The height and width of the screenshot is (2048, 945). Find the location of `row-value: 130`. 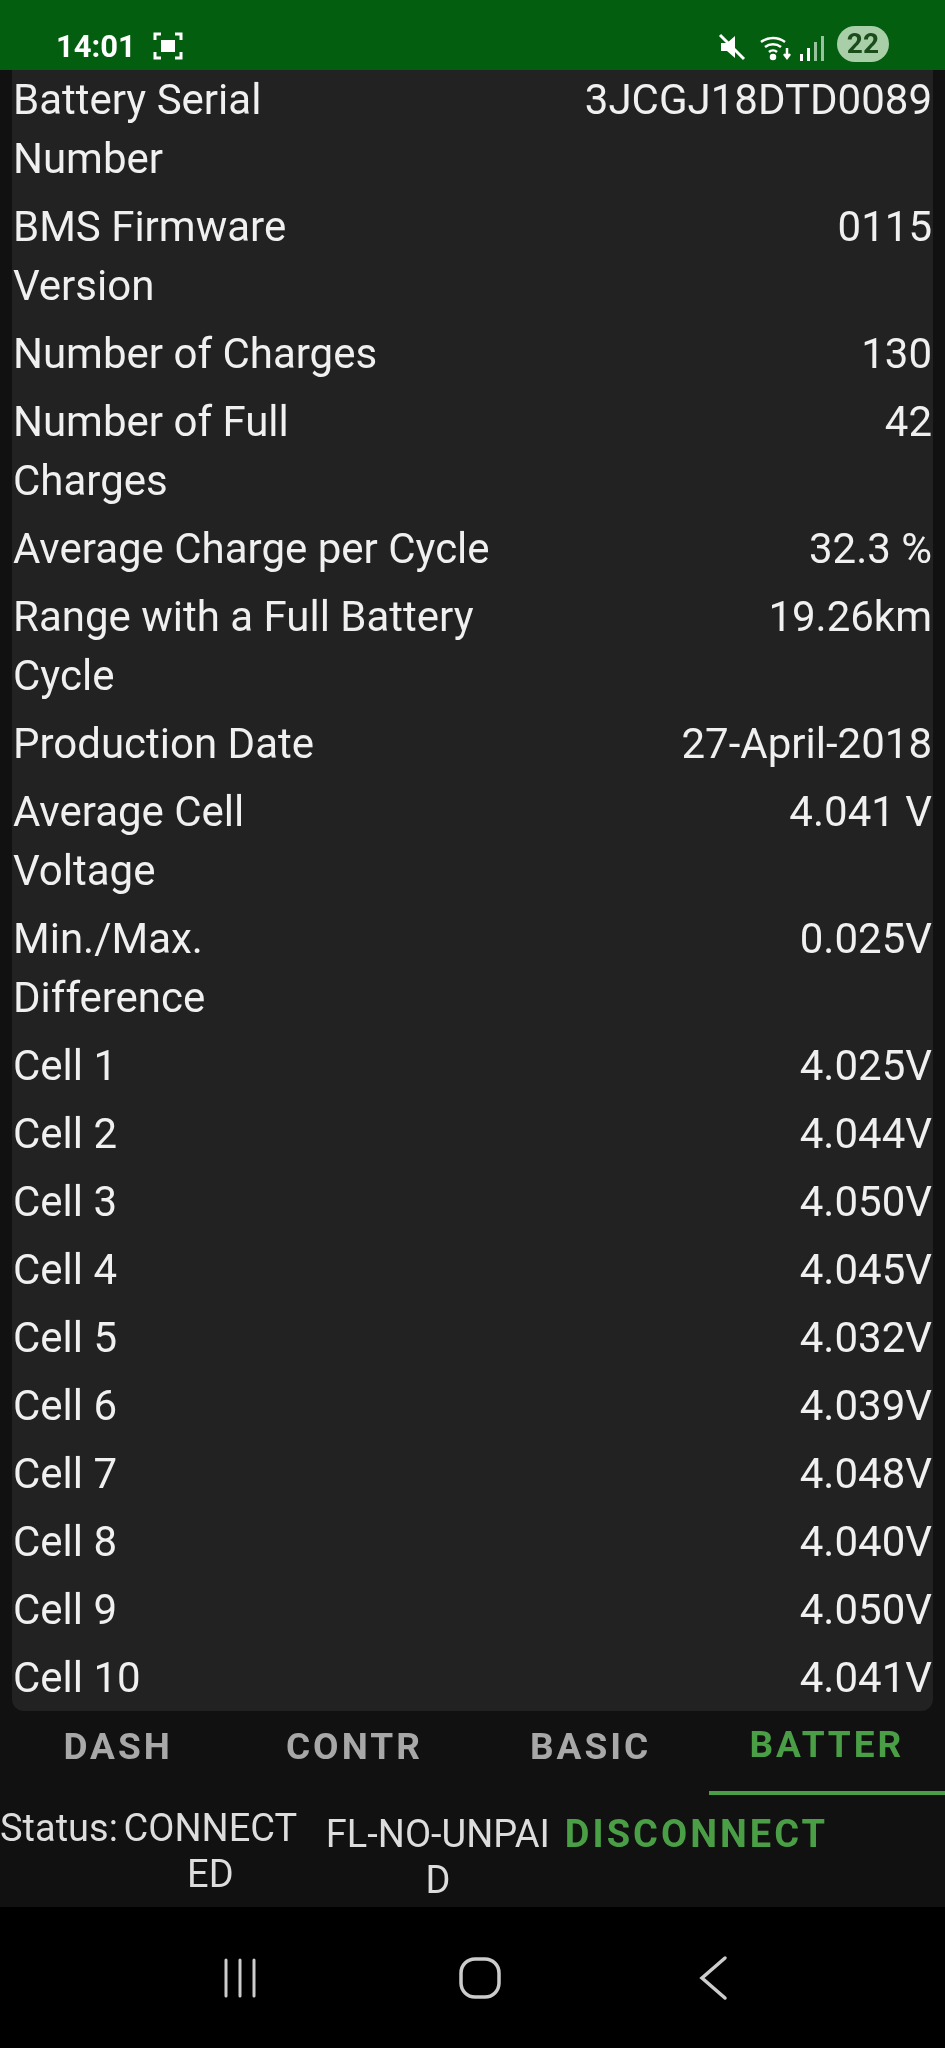

row-value: 130 is located at coordinates (896, 354).